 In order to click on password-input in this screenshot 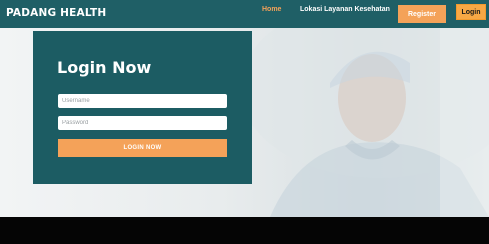, I will do `click(142, 123)`.